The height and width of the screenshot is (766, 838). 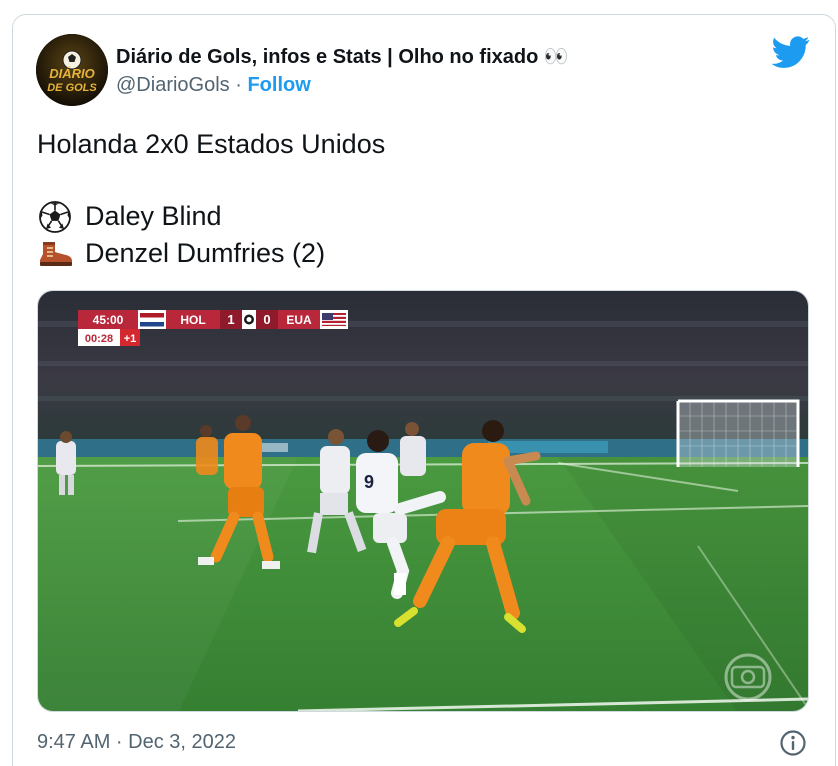 I want to click on tweet-timestamp: 9:47 AM · Dec 3, 2022, so click(x=136, y=742).